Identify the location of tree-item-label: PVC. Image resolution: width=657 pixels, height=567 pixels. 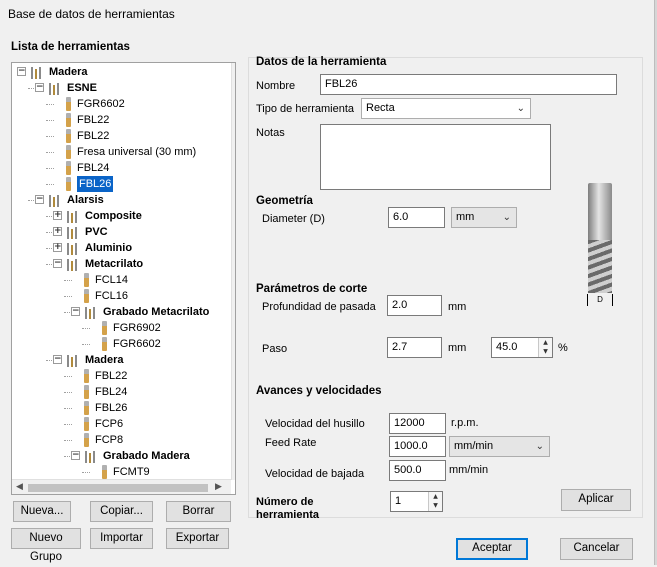
(96, 232).